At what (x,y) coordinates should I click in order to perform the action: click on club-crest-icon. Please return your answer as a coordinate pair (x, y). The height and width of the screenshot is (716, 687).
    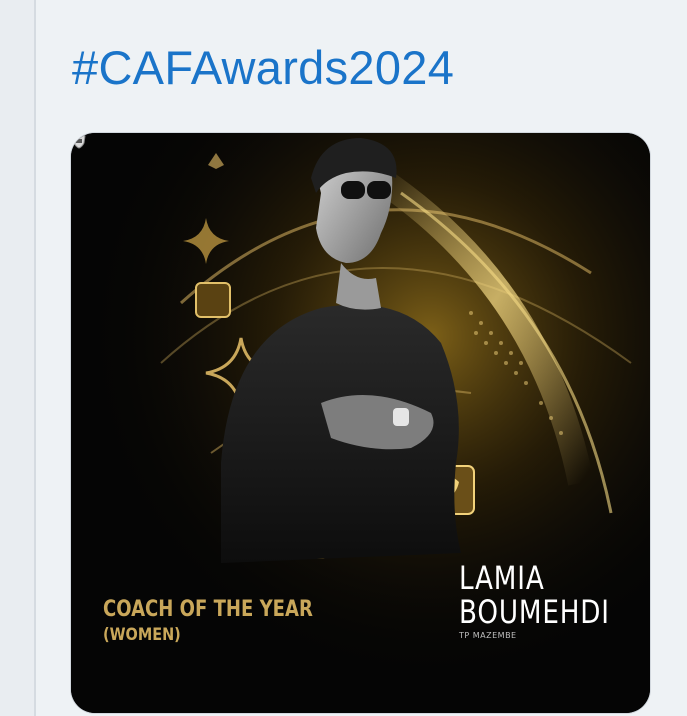
    Looking at the image, I should click on (79, 141).